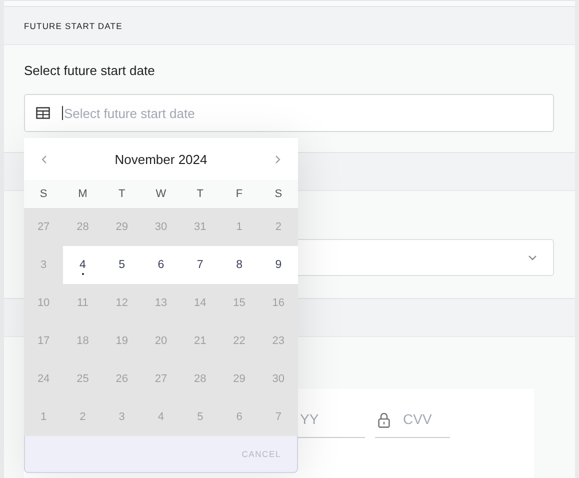  Describe the element at coordinates (278, 303) in the screenshot. I see `calendar-day: 16` at that location.